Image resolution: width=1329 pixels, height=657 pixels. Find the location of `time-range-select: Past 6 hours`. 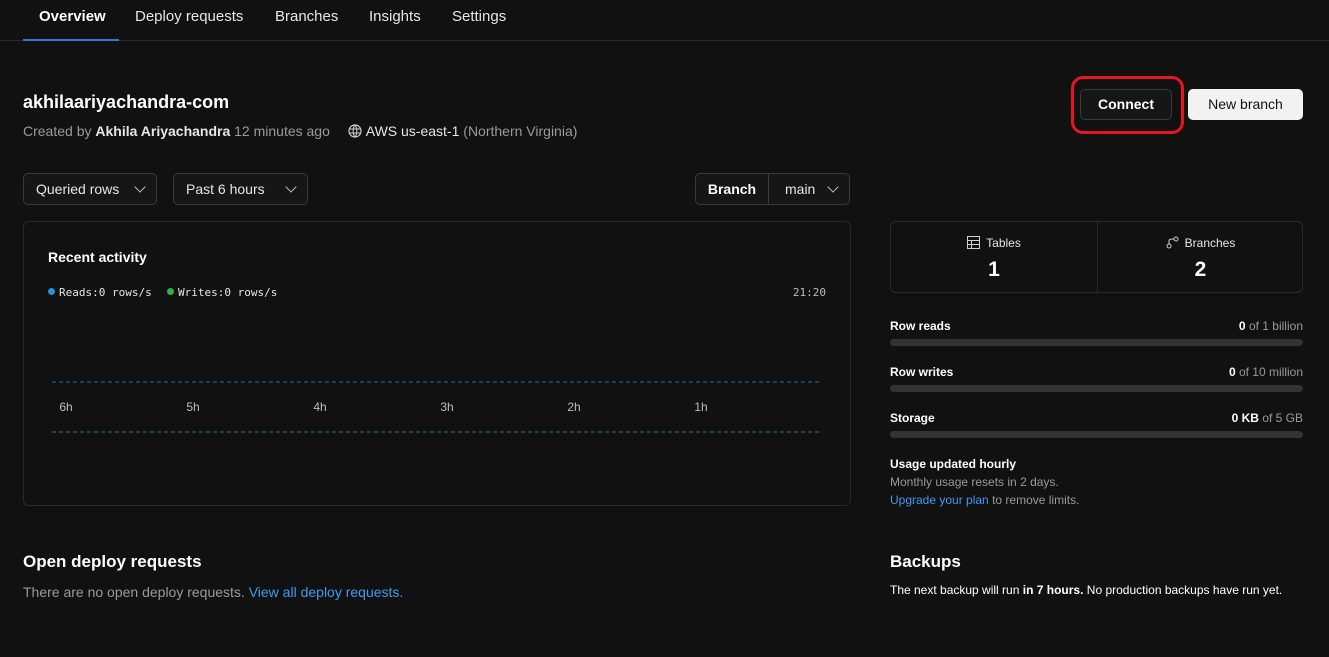

time-range-select: Past 6 hours is located at coordinates (240, 189).